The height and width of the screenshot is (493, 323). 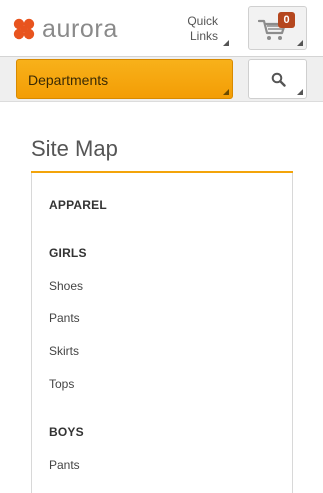 I want to click on quick-links-label: Quick Links, so click(x=193, y=29).